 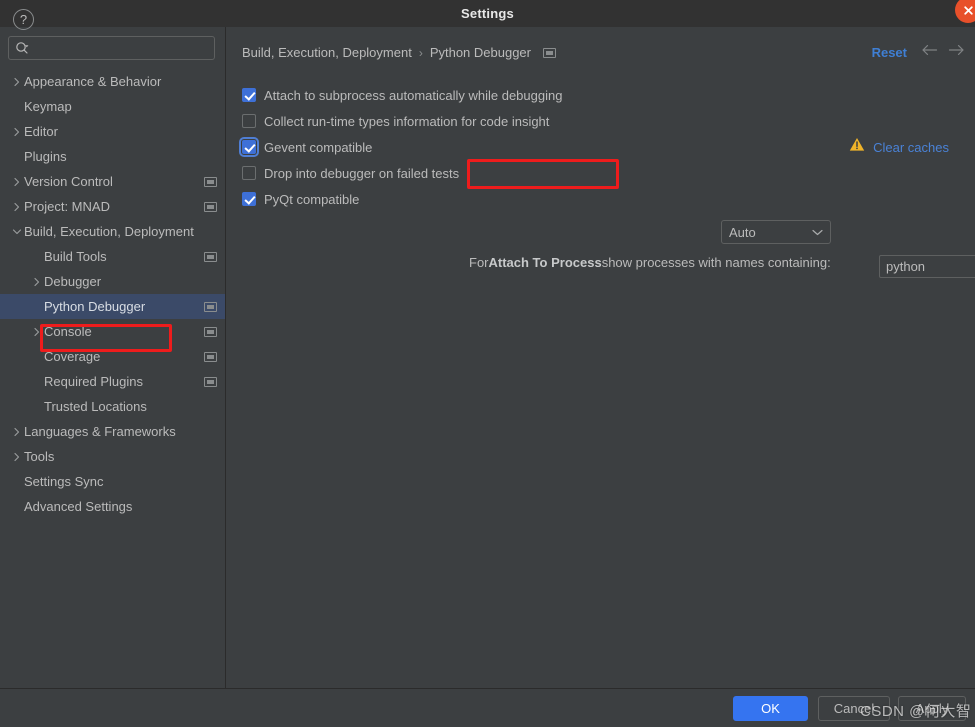 What do you see at coordinates (73, 281) in the screenshot?
I see `sidebar-item-label: Debugger` at bounding box center [73, 281].